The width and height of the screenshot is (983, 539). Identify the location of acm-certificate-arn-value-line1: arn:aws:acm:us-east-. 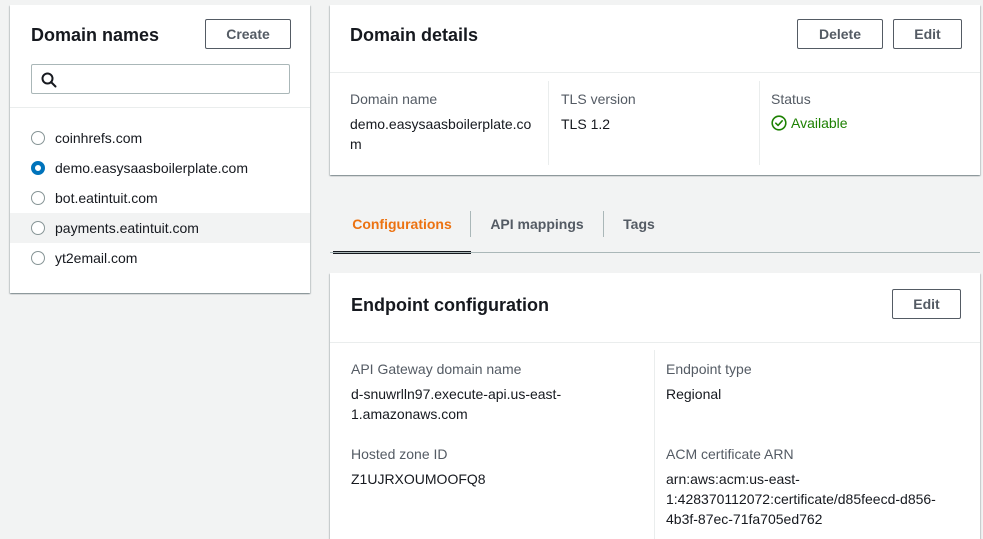
(733, 479).